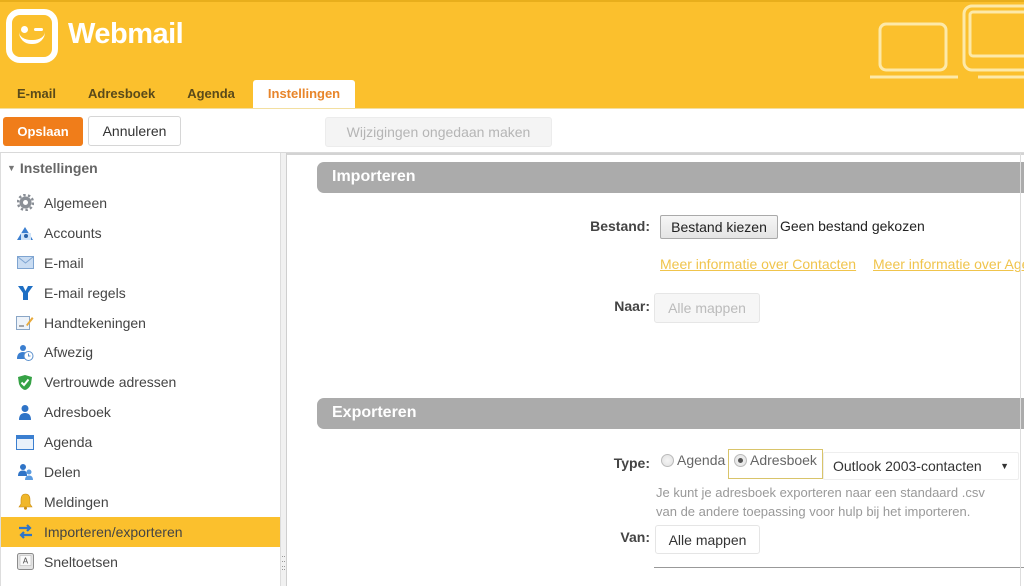 The image size is (1024, 586). What do you see at coordinates (141, 472) in the screenshot?
I see `sidebar-item-delen: Delen` at bounding box center [141, 472].